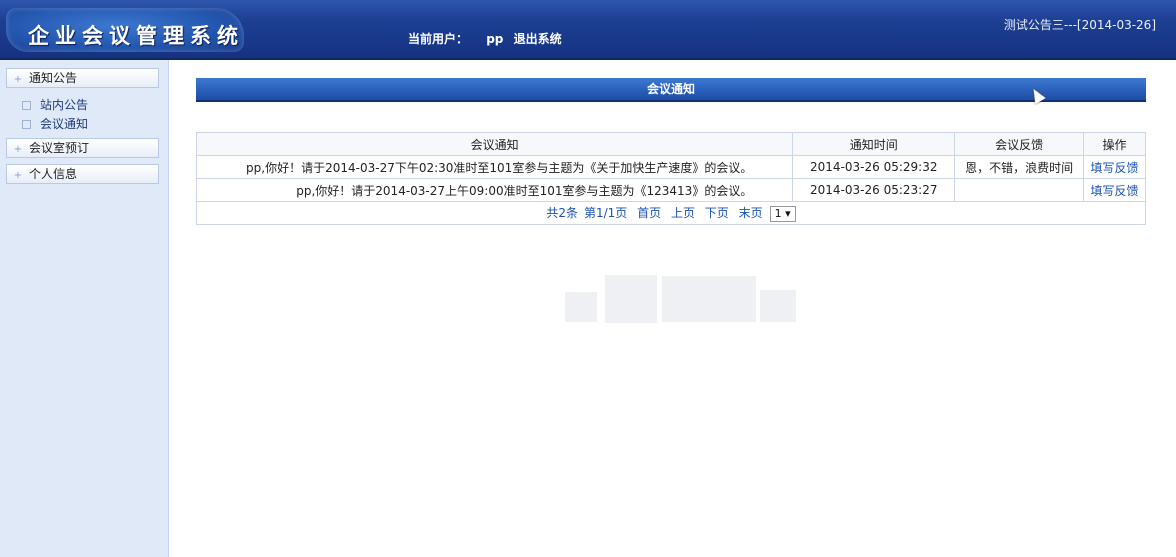 The width and height of the screenshot is (1176, 557). Describe the element at coordinates (64, 124) in the screenshot. I see `sidebar-item-label: 会议通知` at that location.